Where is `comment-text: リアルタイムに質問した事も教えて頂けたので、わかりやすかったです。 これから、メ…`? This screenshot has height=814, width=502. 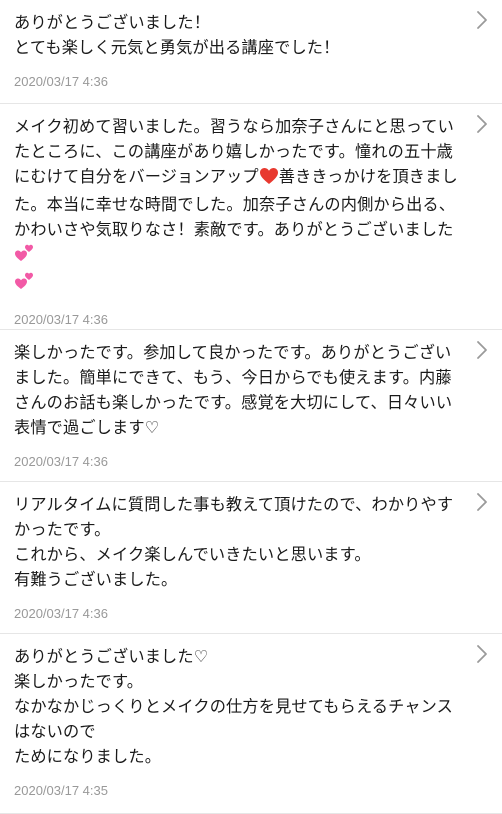 comment-text: リアルタイムに質問した事も教えて頂けたので、わかりやすかったです。 これから、メ… is located at coordinates (234, 542).